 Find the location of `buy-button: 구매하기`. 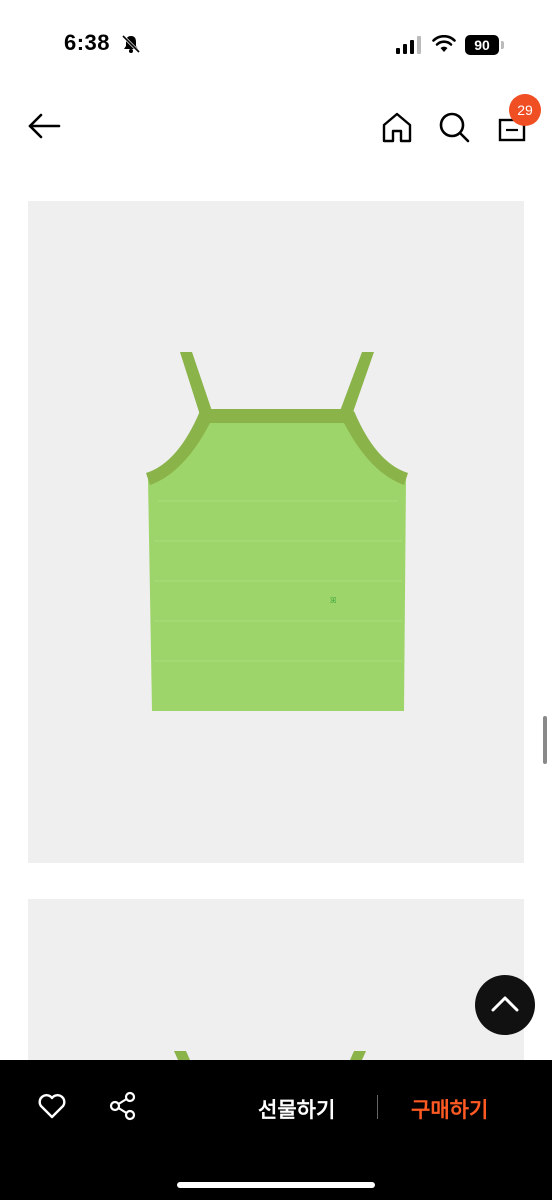

buy-button: 구매하기 is located at coordinates (449, 1109).